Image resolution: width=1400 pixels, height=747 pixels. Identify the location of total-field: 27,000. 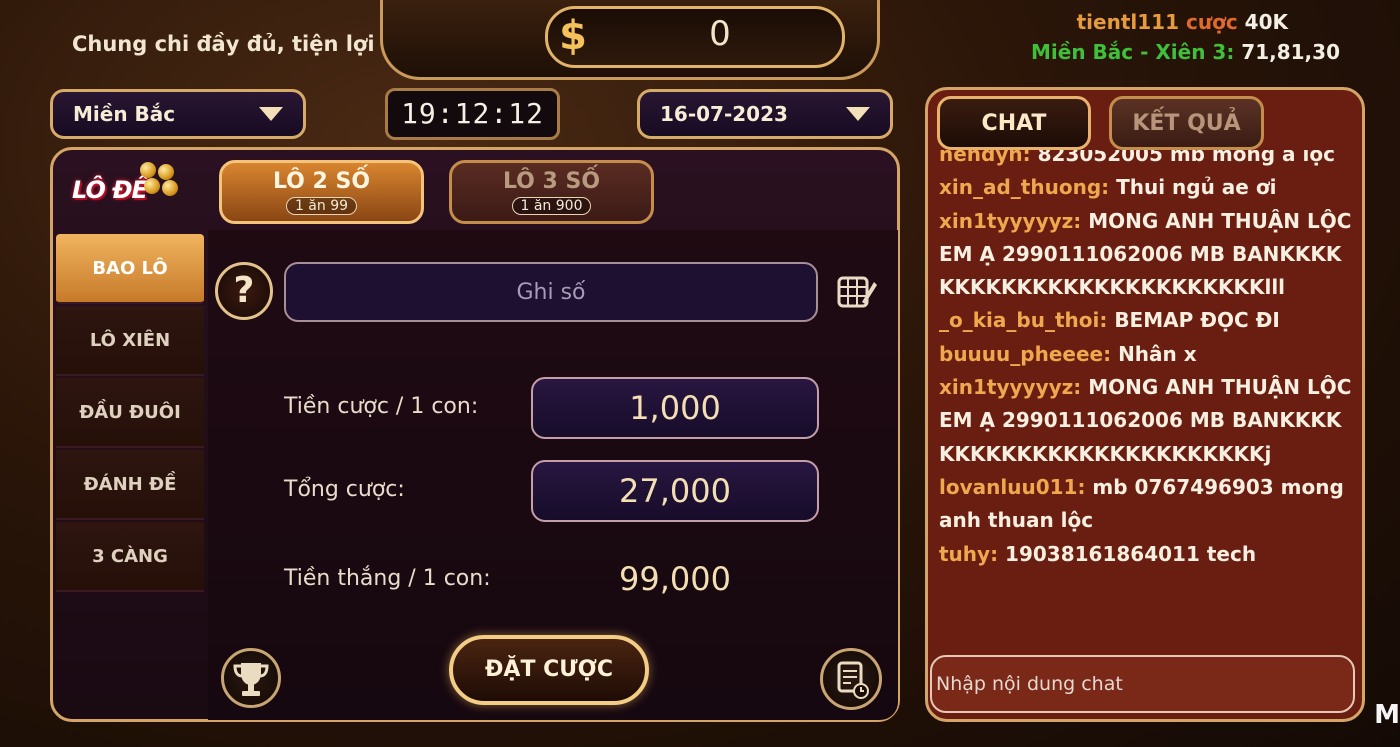
(675, 491).